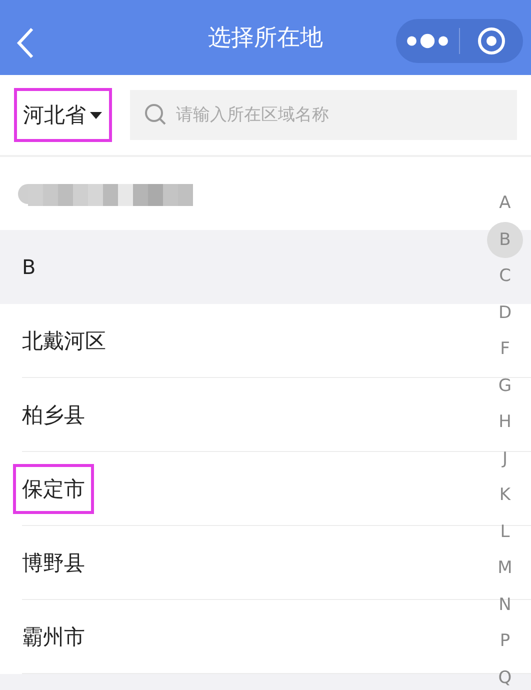 The width and height of the screenshot is (531, 690). Describe the element at coordinates (53, 489) in the screenshot. I see `city-item: 保定市` at that location.